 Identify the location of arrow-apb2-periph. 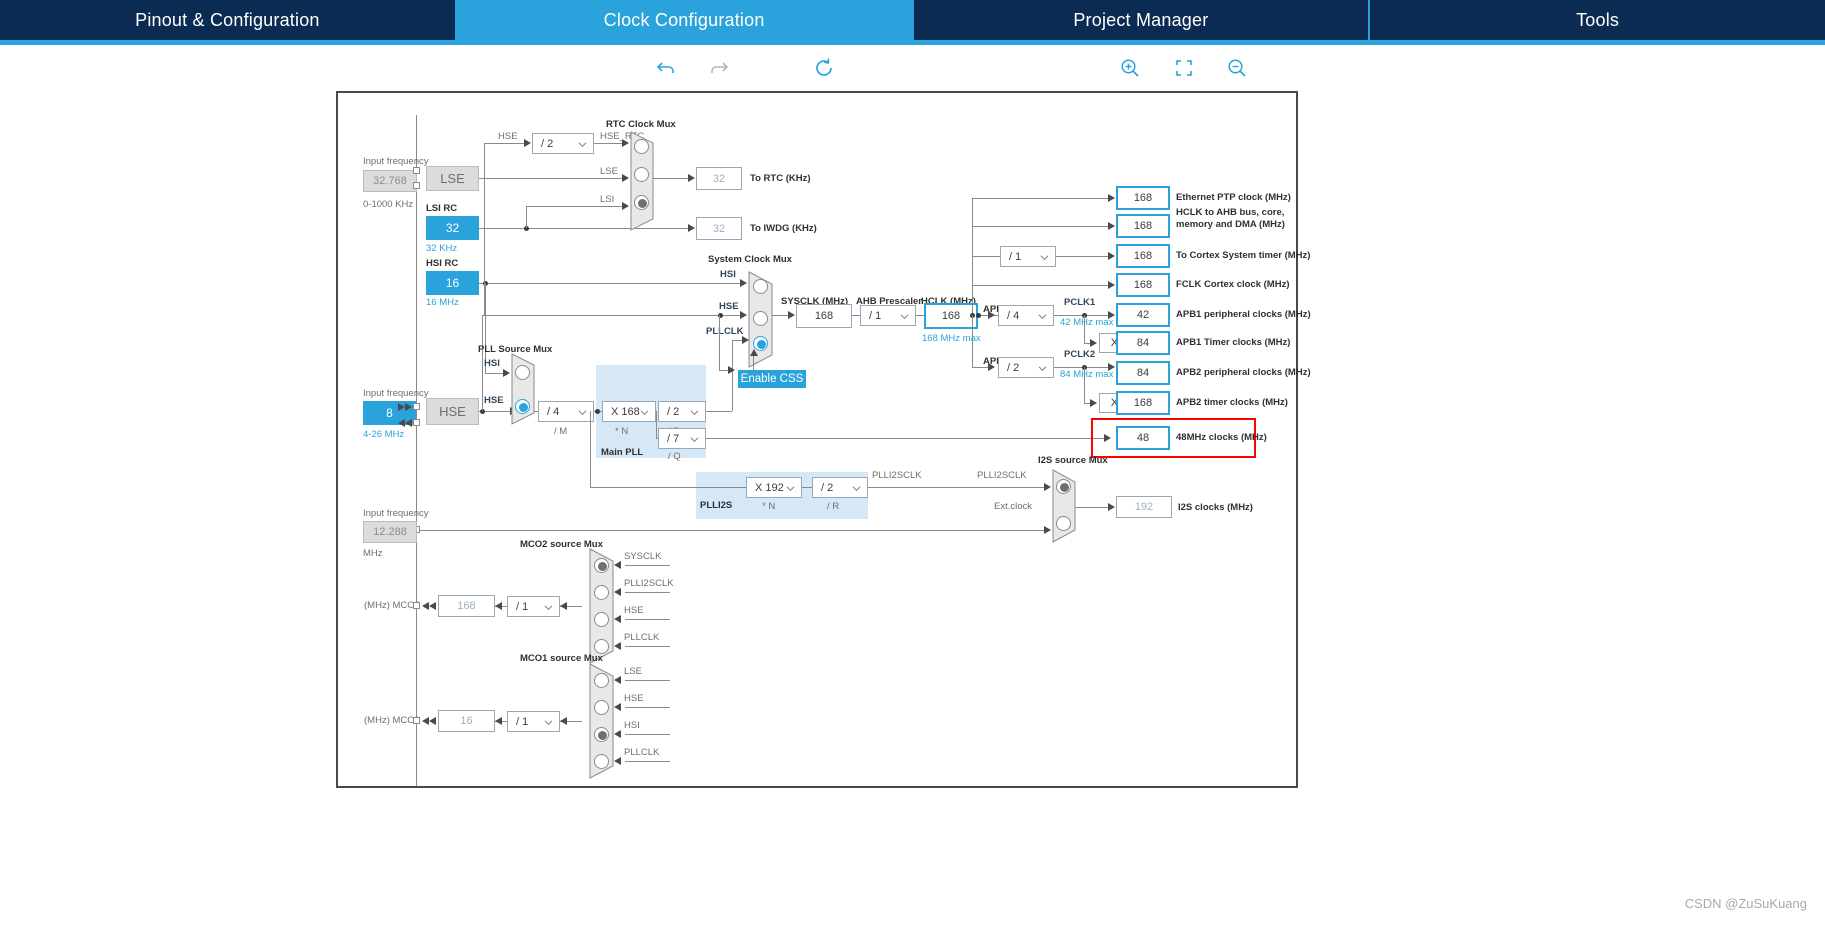
(1111, 367).